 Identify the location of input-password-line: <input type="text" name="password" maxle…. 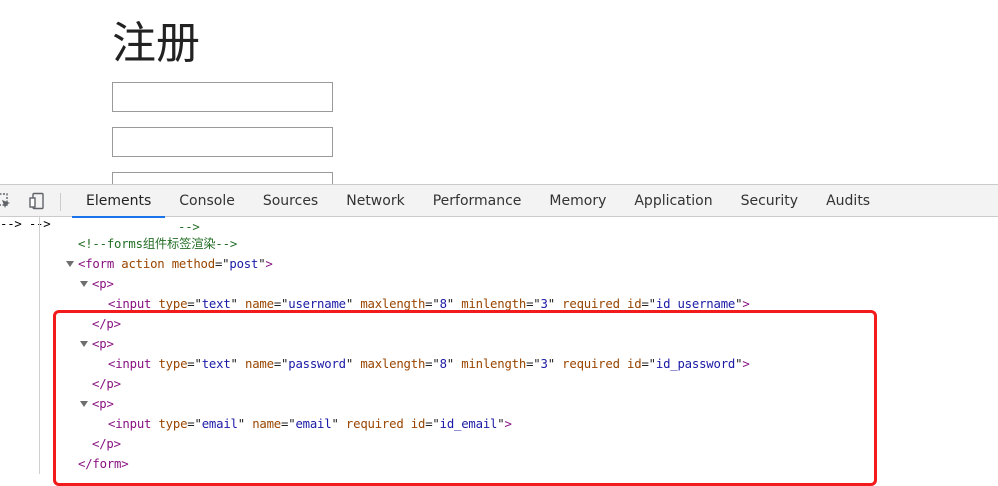
(429, 364).